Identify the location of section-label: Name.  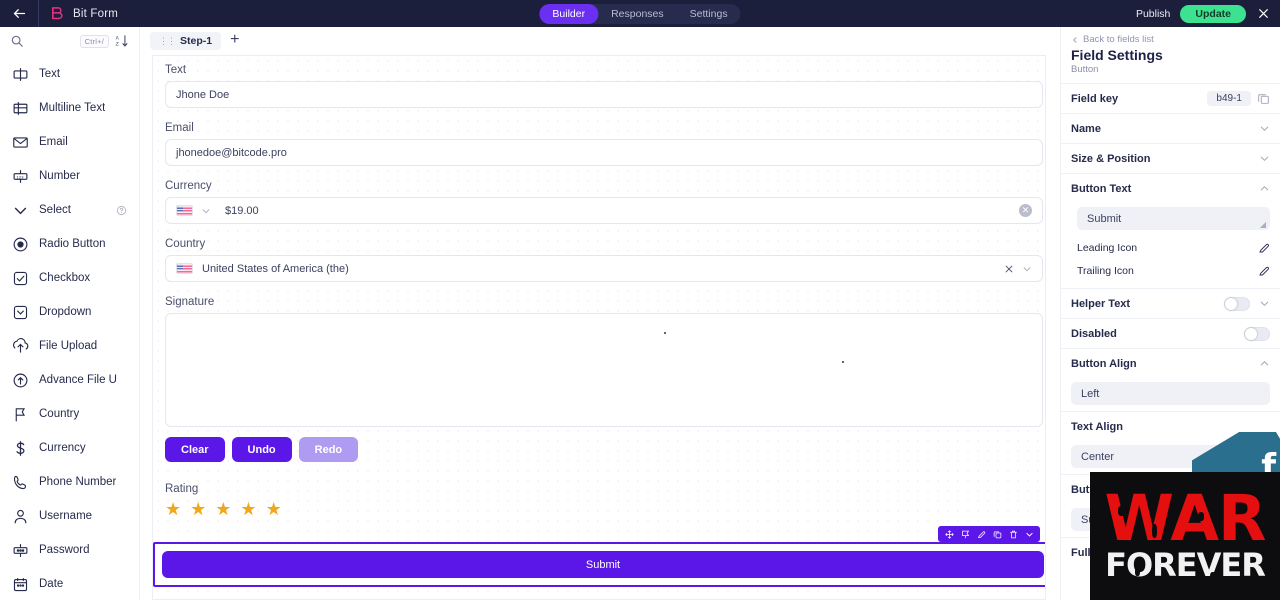
(1086, 128).